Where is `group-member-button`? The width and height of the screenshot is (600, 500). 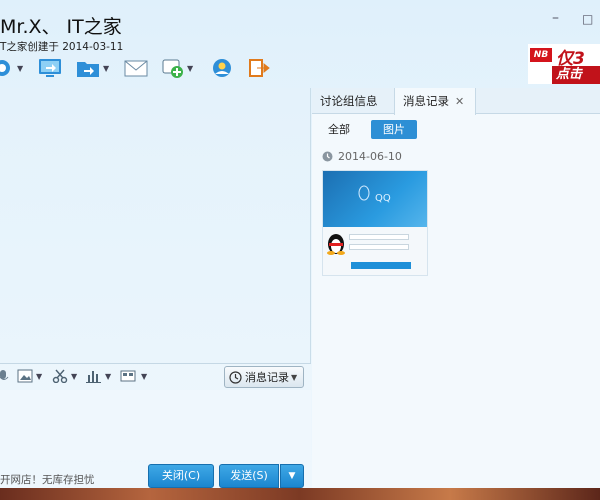
group-member-button is located at coordinates (222, 68).